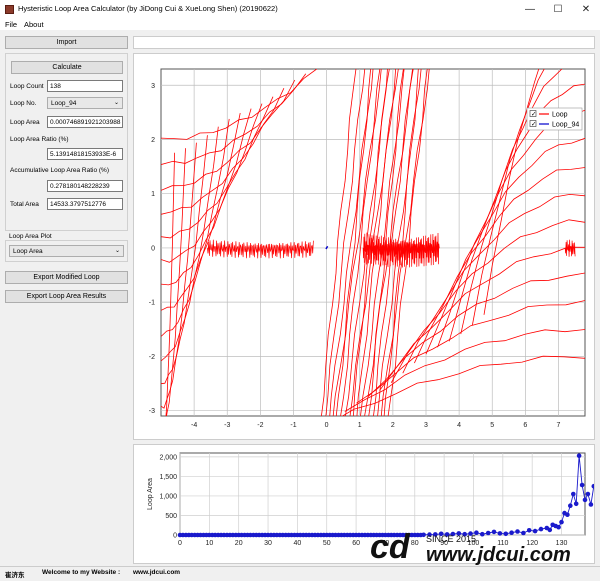 The width and height of the screenshot is (600, 581). Describe the element at coordinates (66, 42) in the screenshot. I see `import-button: Import` at that location.